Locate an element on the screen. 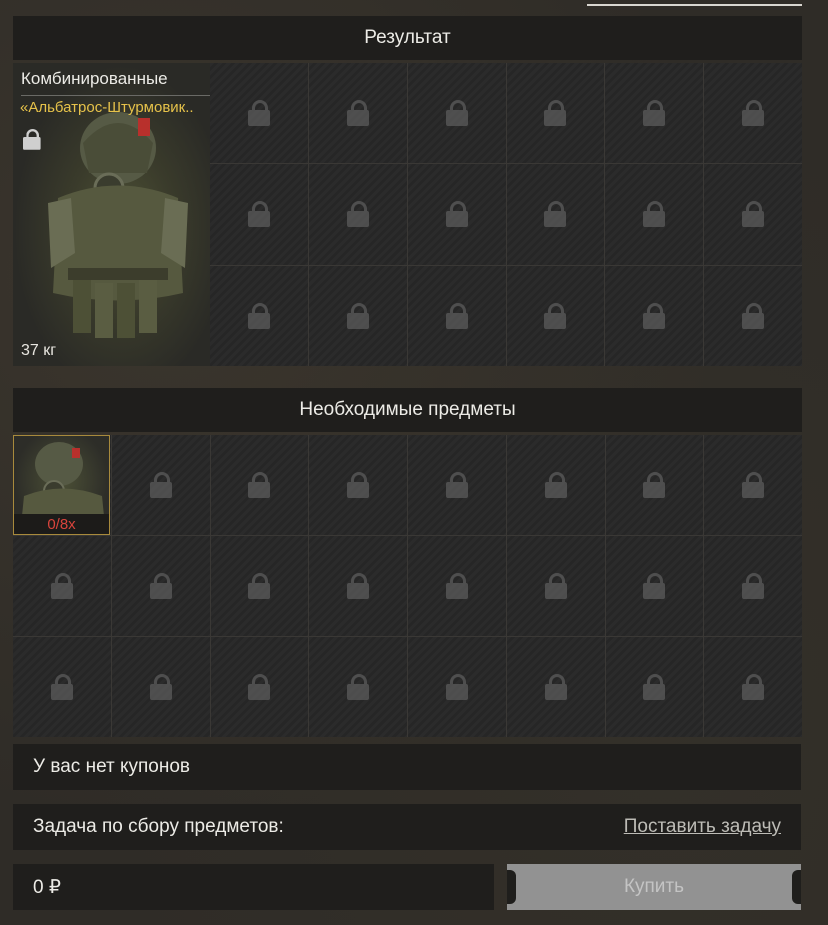 The width and height of the screenshot is (828, 925). buy-button: Купить is located at coordinates (654, 887).